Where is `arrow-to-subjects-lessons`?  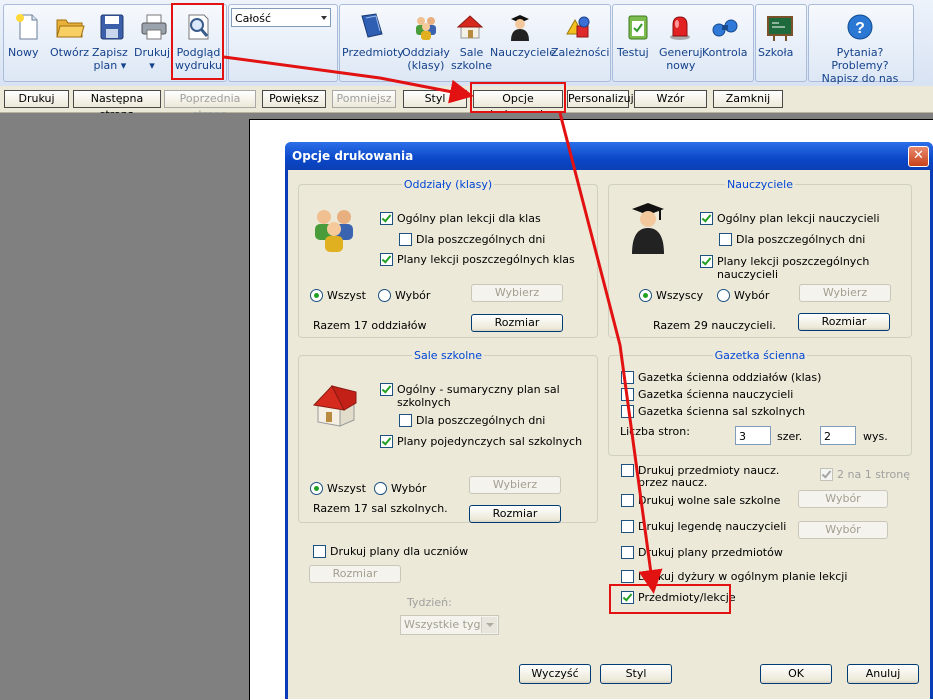 arrow-to-subjects-lessons is located at coordinates (610, 353).